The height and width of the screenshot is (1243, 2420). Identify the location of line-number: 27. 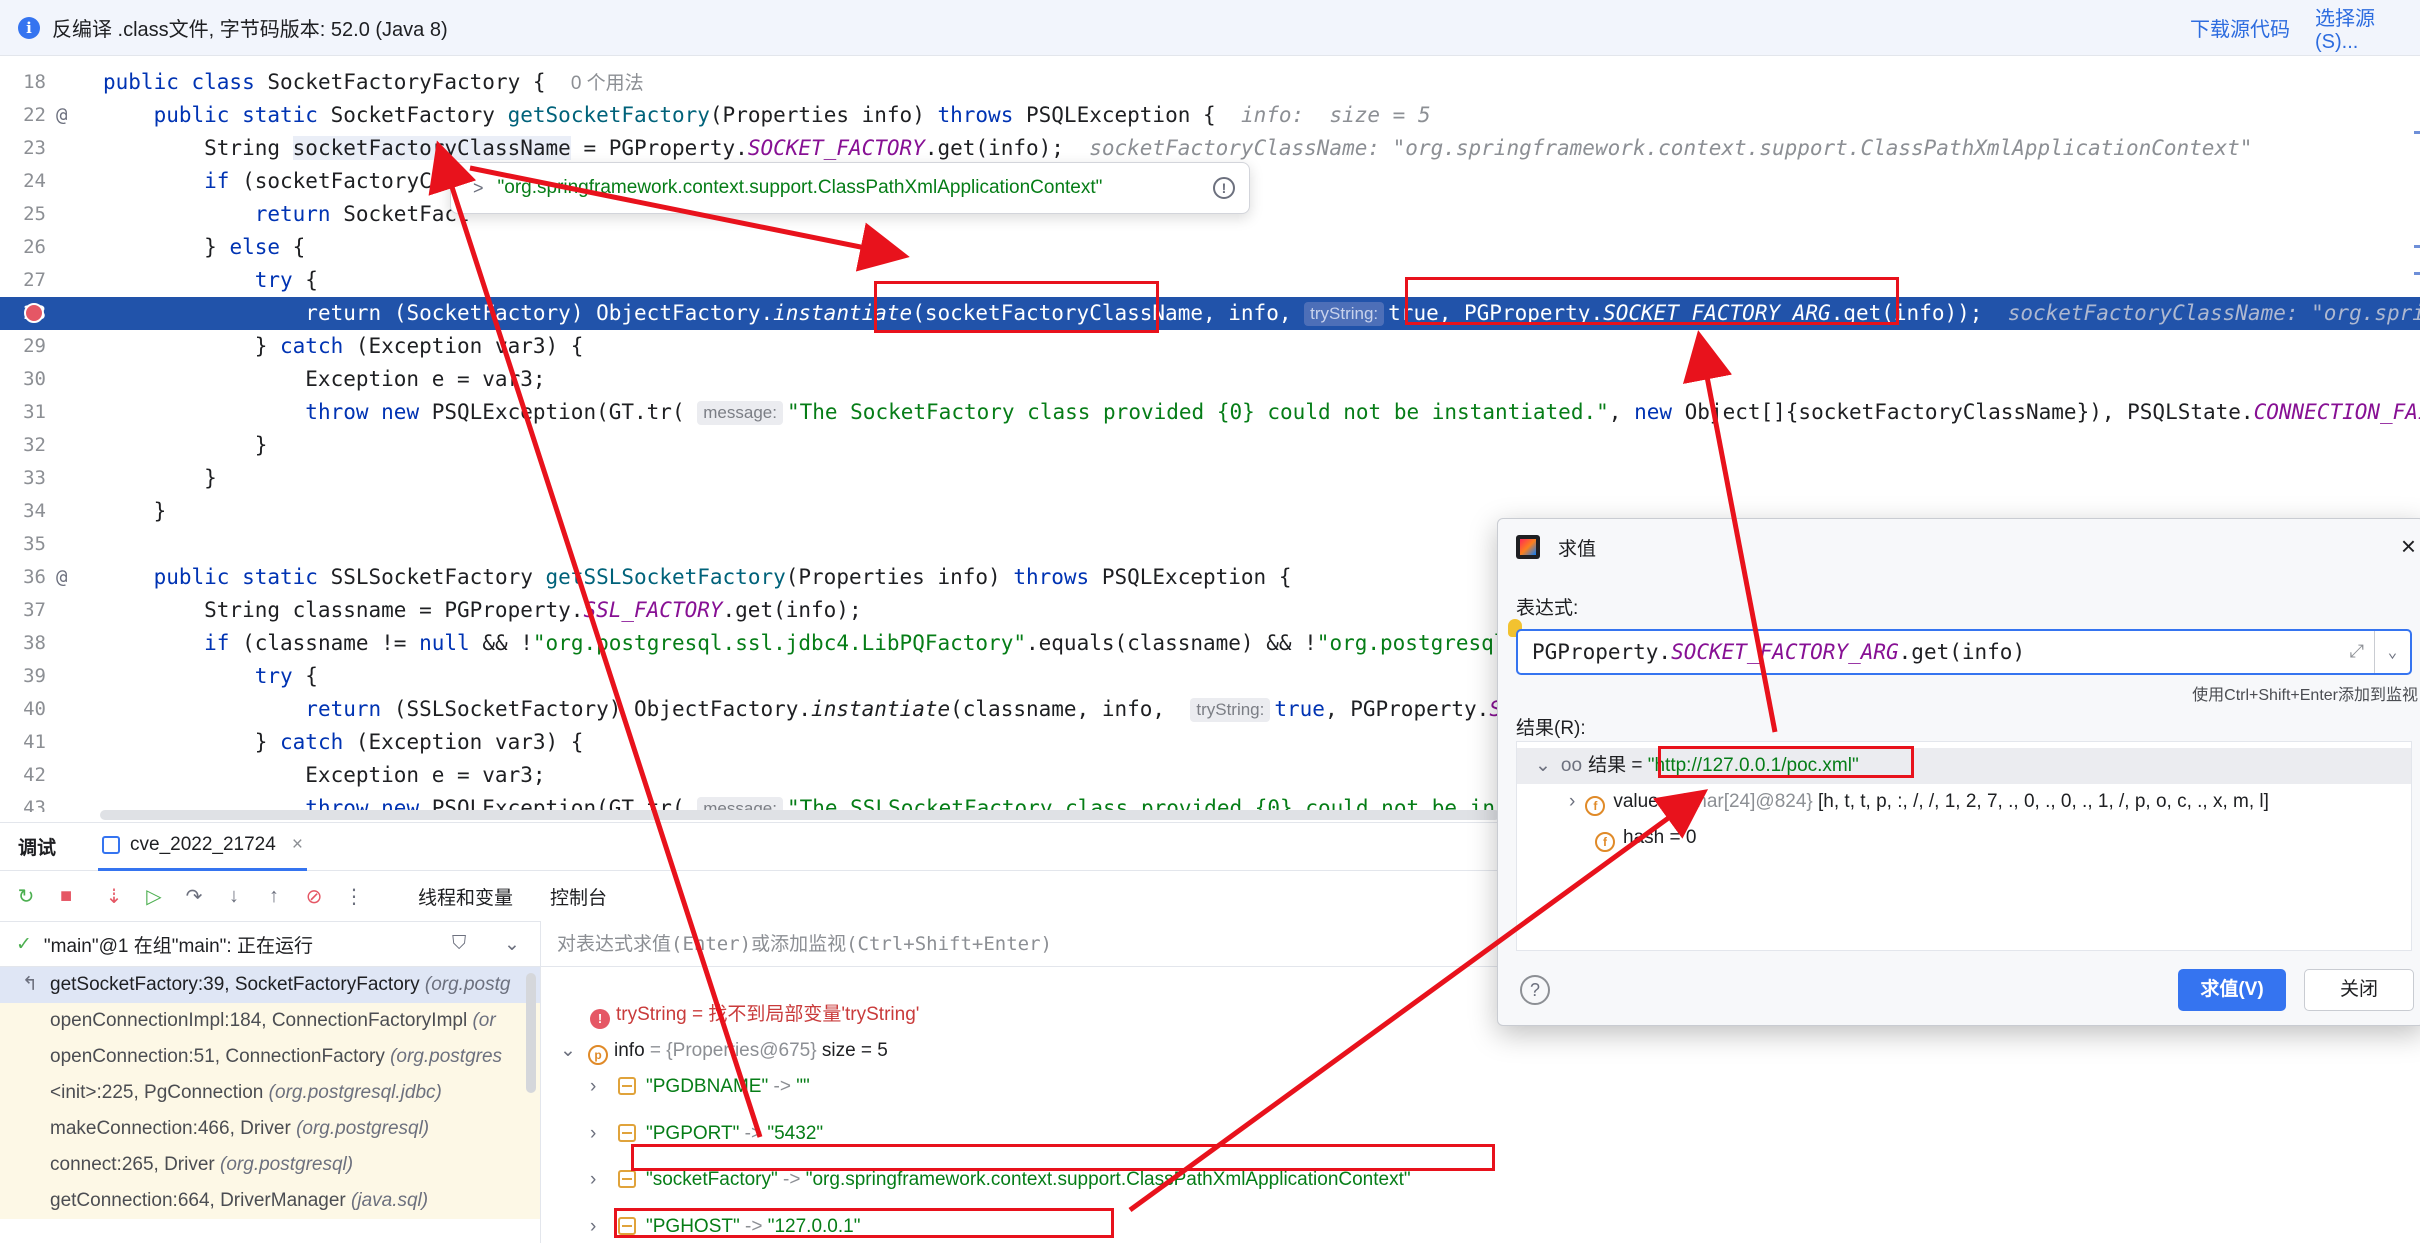
(23, 280).